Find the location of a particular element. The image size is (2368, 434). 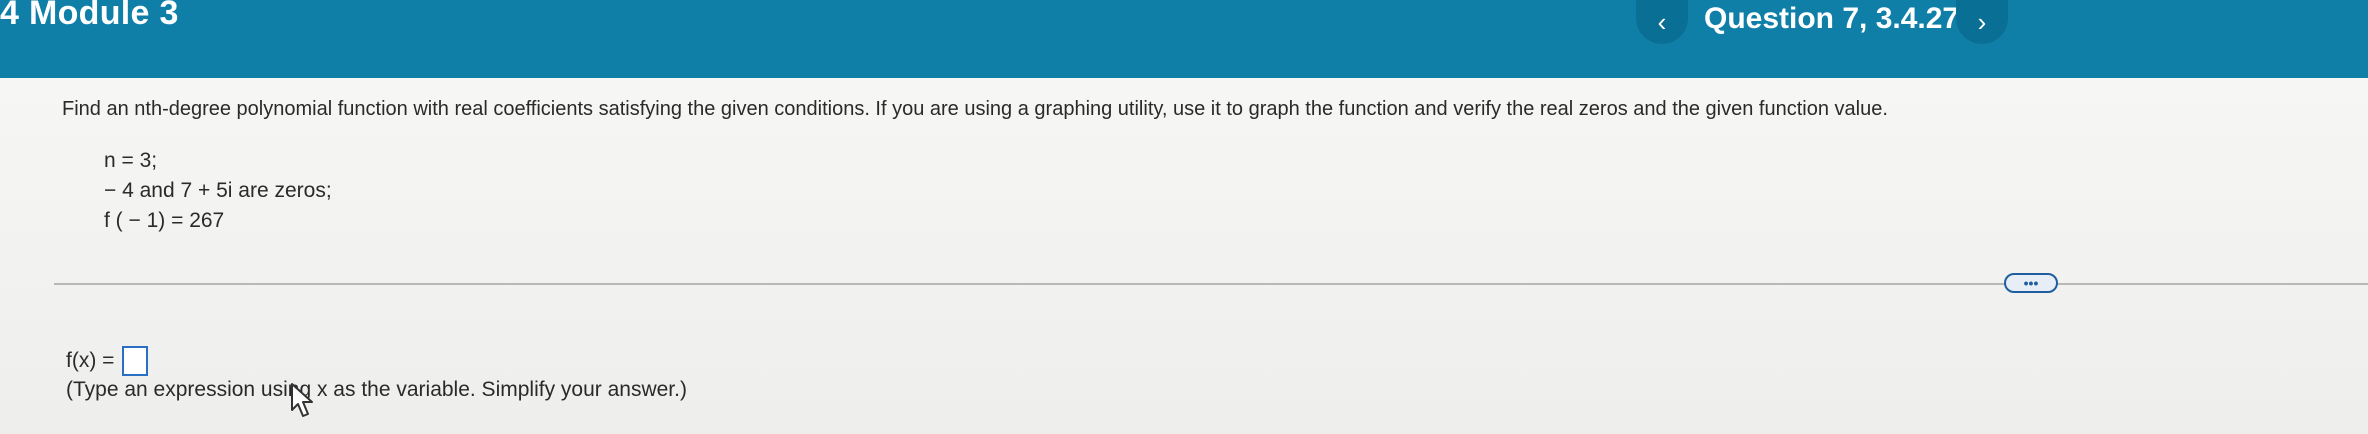

previous-question-button: ‹ is located at coordinates (1662, 22).